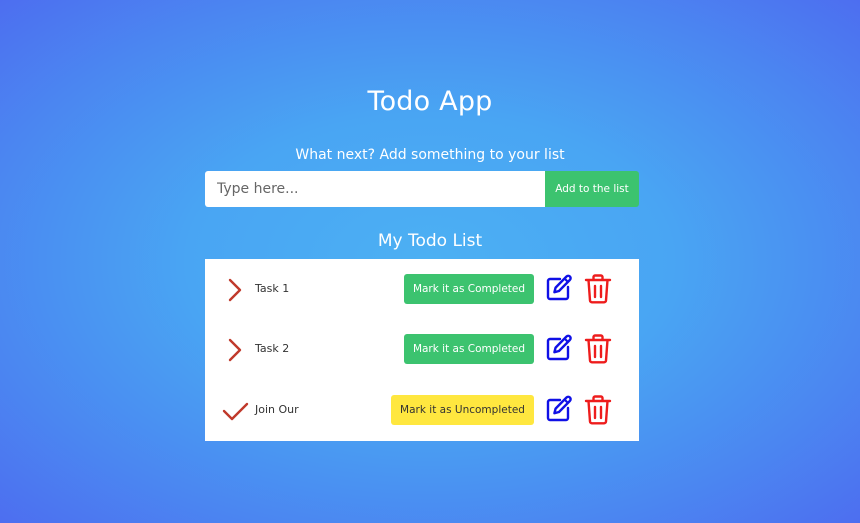  I want to click on todo-item: Task 1 Mark it as Completed, so click(422, 289).